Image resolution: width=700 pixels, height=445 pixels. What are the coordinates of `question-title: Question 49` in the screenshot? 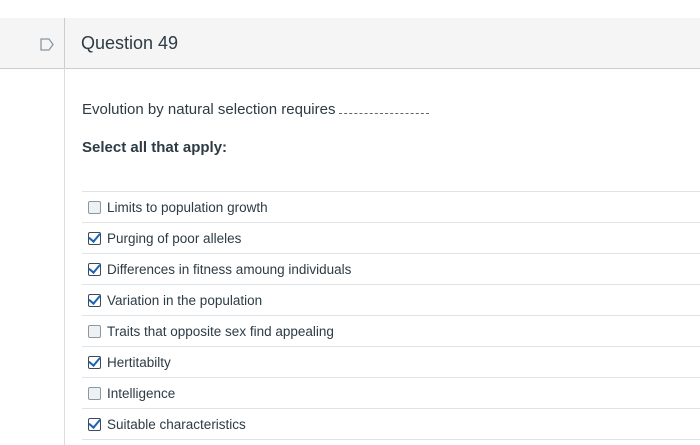 It's located at (130, 43).